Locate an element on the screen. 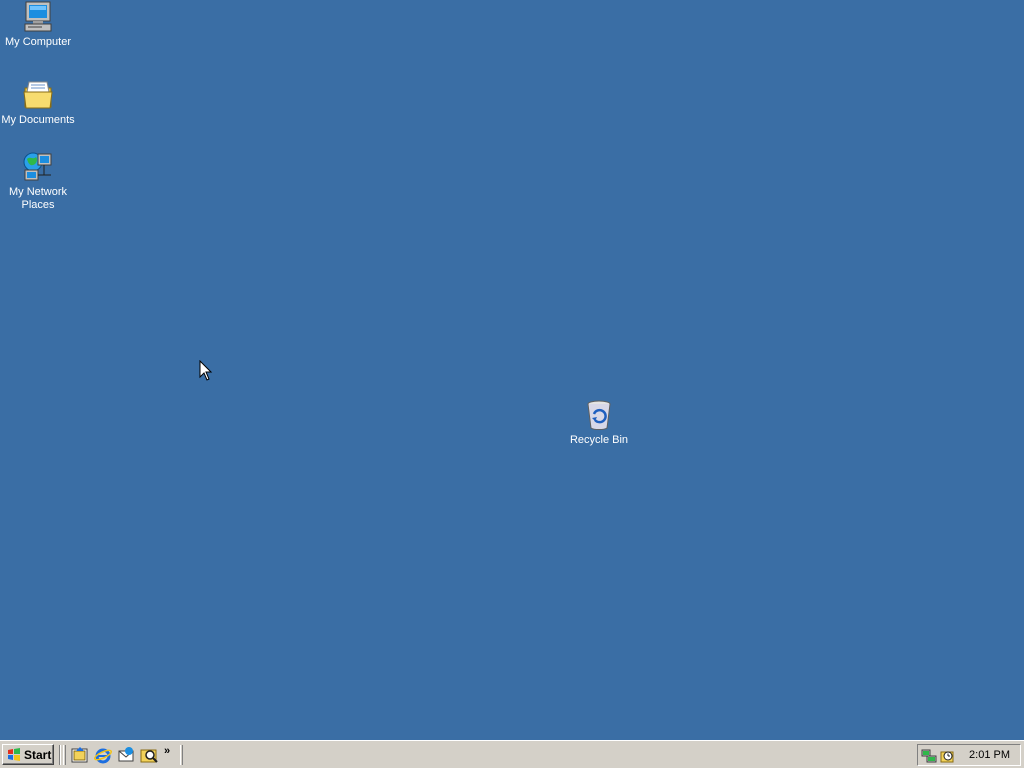 The width and height of the screenshot is (1024, 768). desktop-icon-label: My Network Places is located at coordinates (38, 198).